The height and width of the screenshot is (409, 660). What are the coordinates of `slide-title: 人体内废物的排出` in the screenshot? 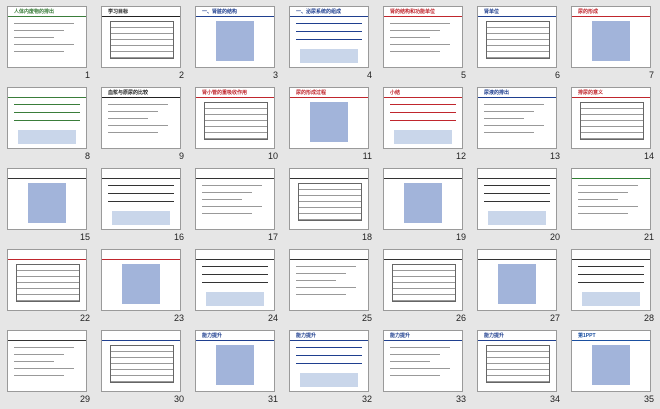 It's located at (34, 12).